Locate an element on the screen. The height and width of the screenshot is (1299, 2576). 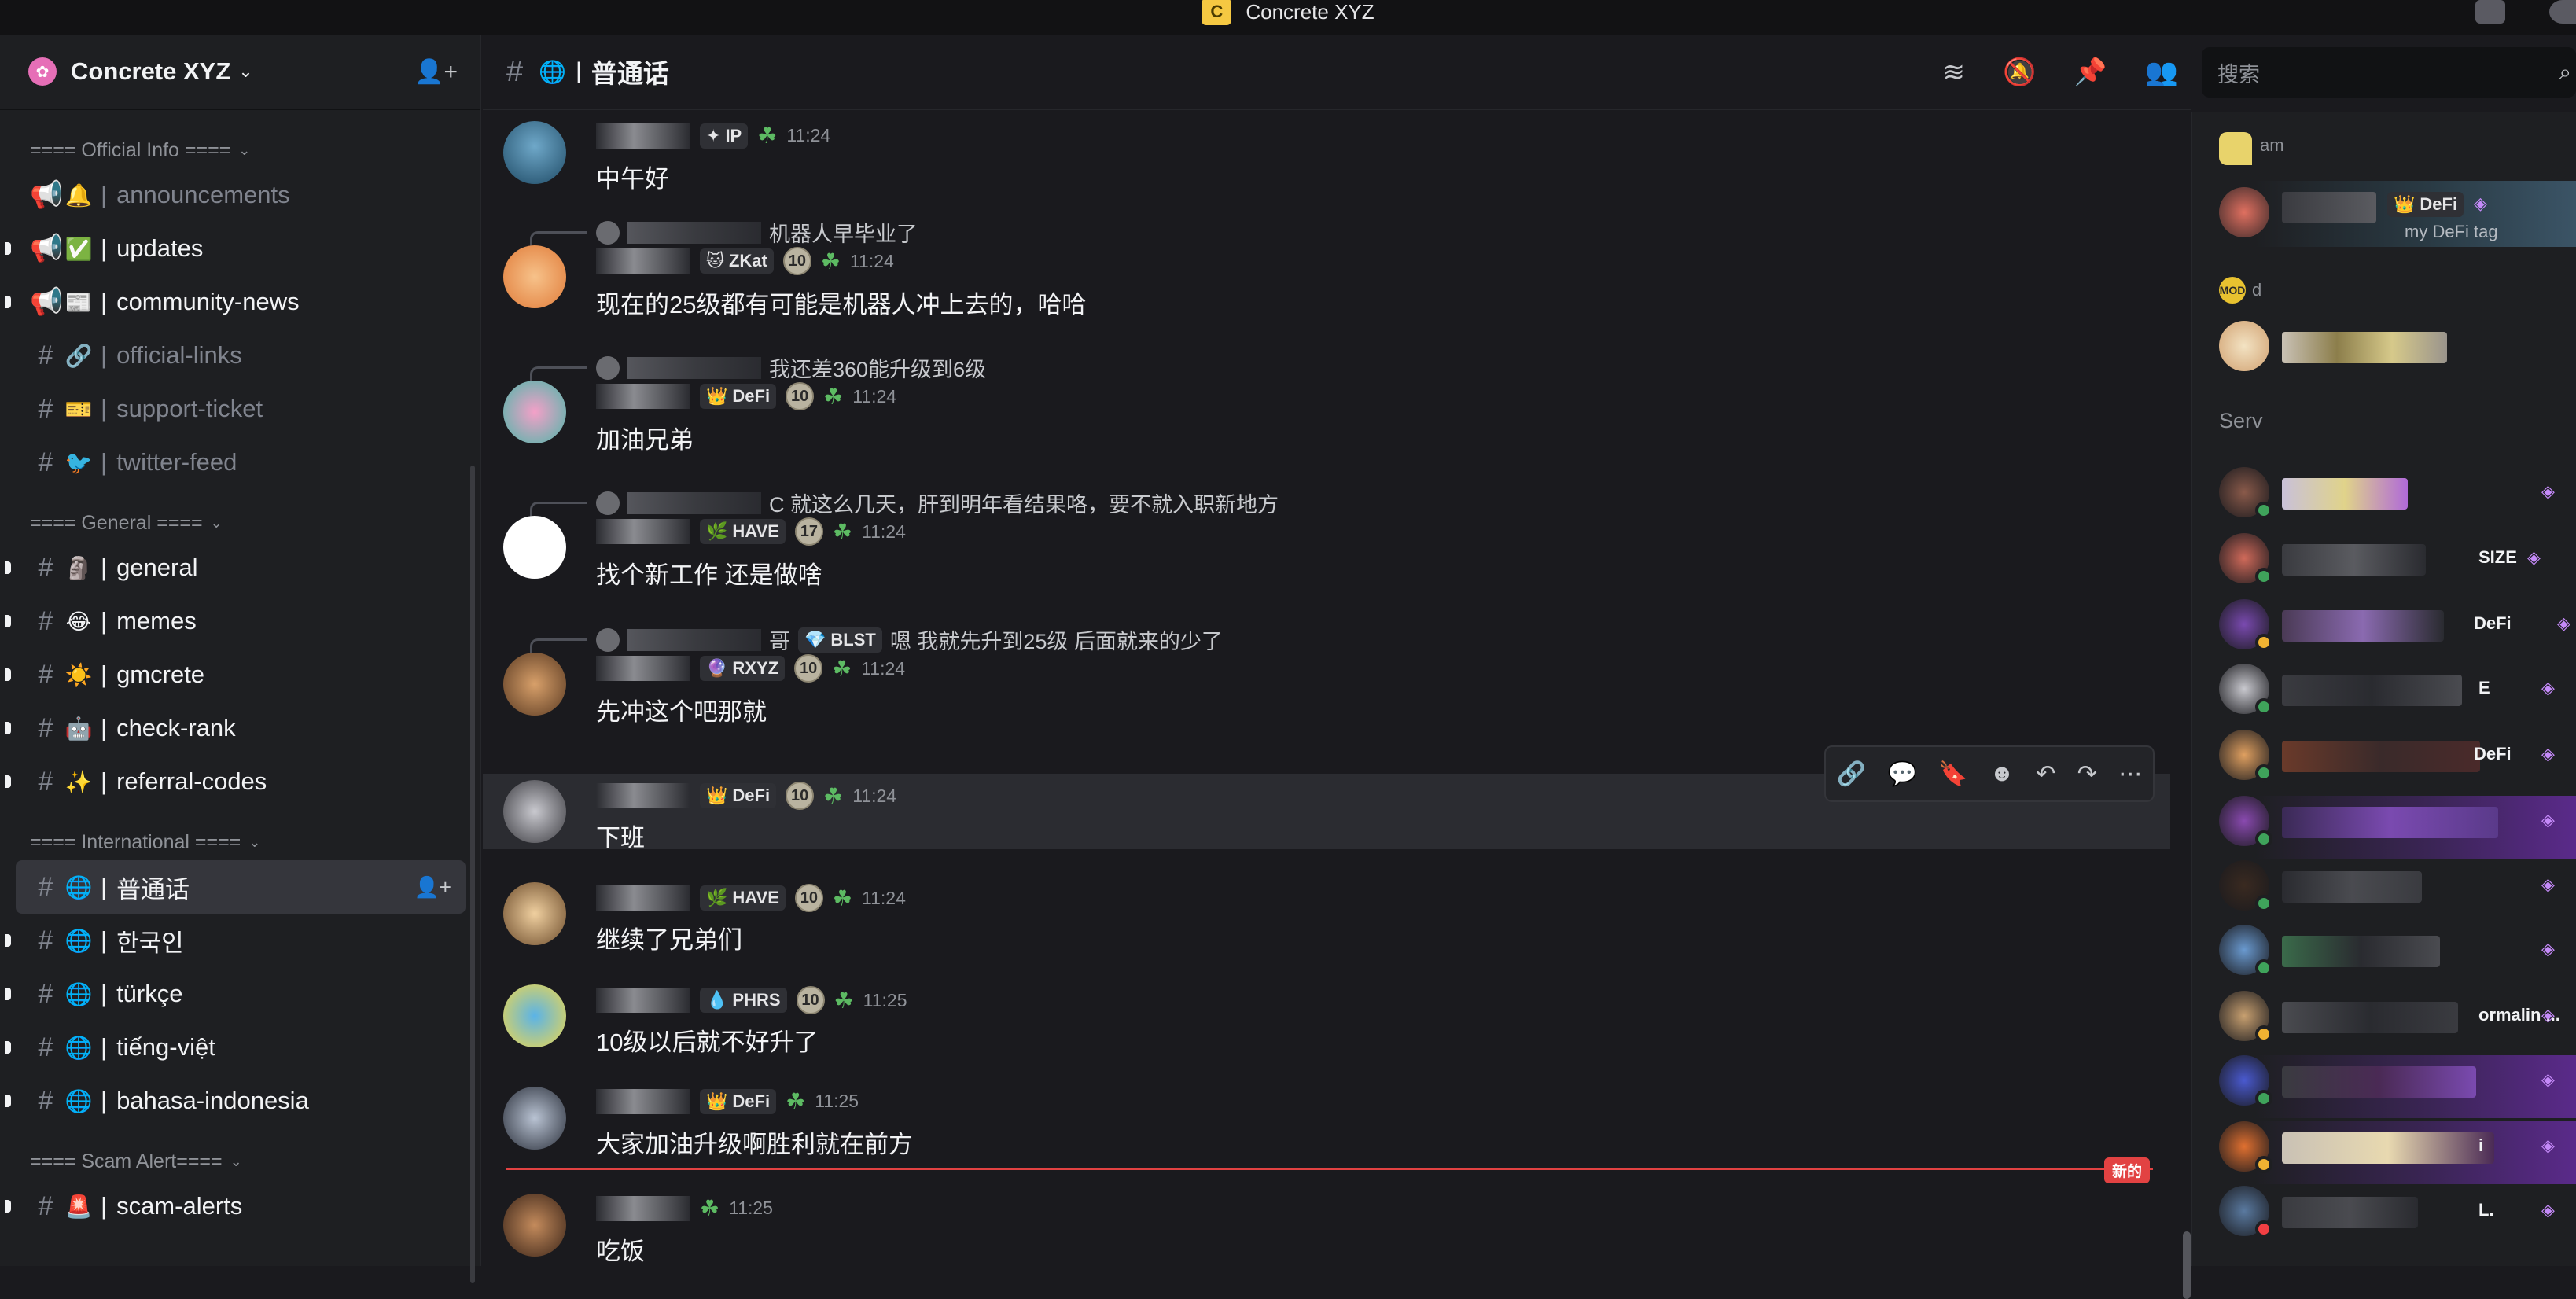
member-item: L. ◈ is located at coordinates (2397, 1217).